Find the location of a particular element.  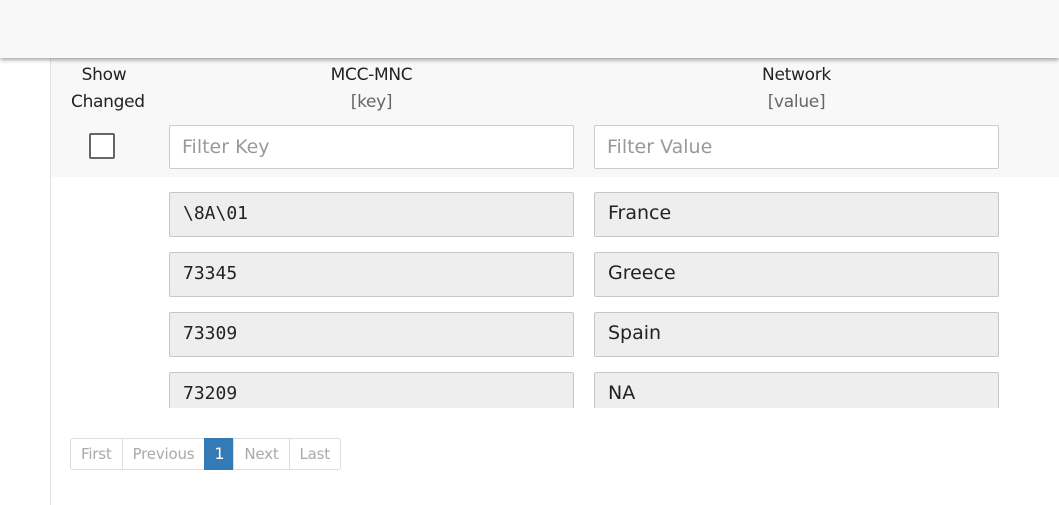

filter-value-input is located at coordinates (796, 147).